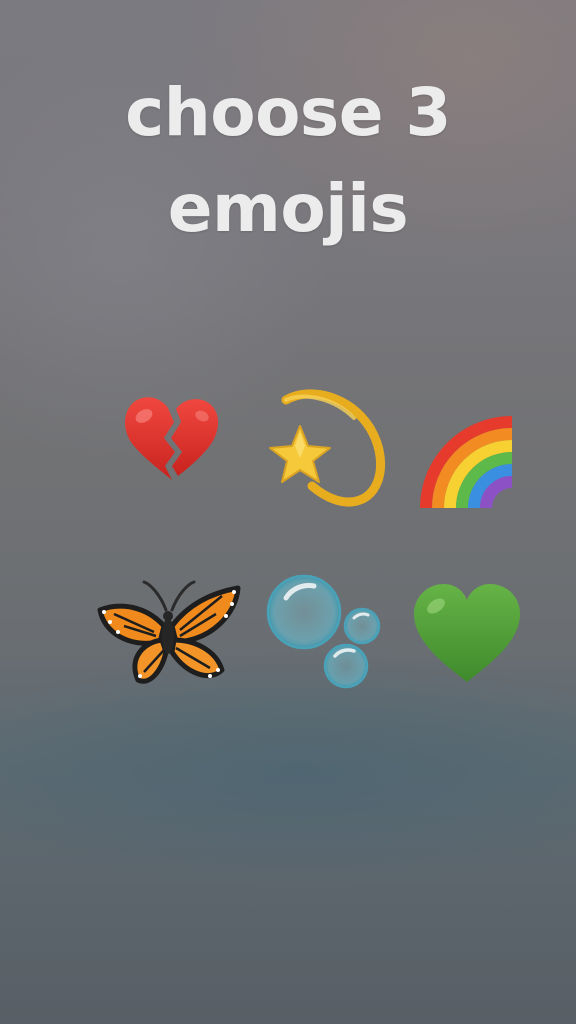 Image resolution: width=576 pixels, height=1024 pixels. What do you see at coordinates (467, 634) in the screenshot?
I see `green-heart-icon` at bounding box center [467, 634].